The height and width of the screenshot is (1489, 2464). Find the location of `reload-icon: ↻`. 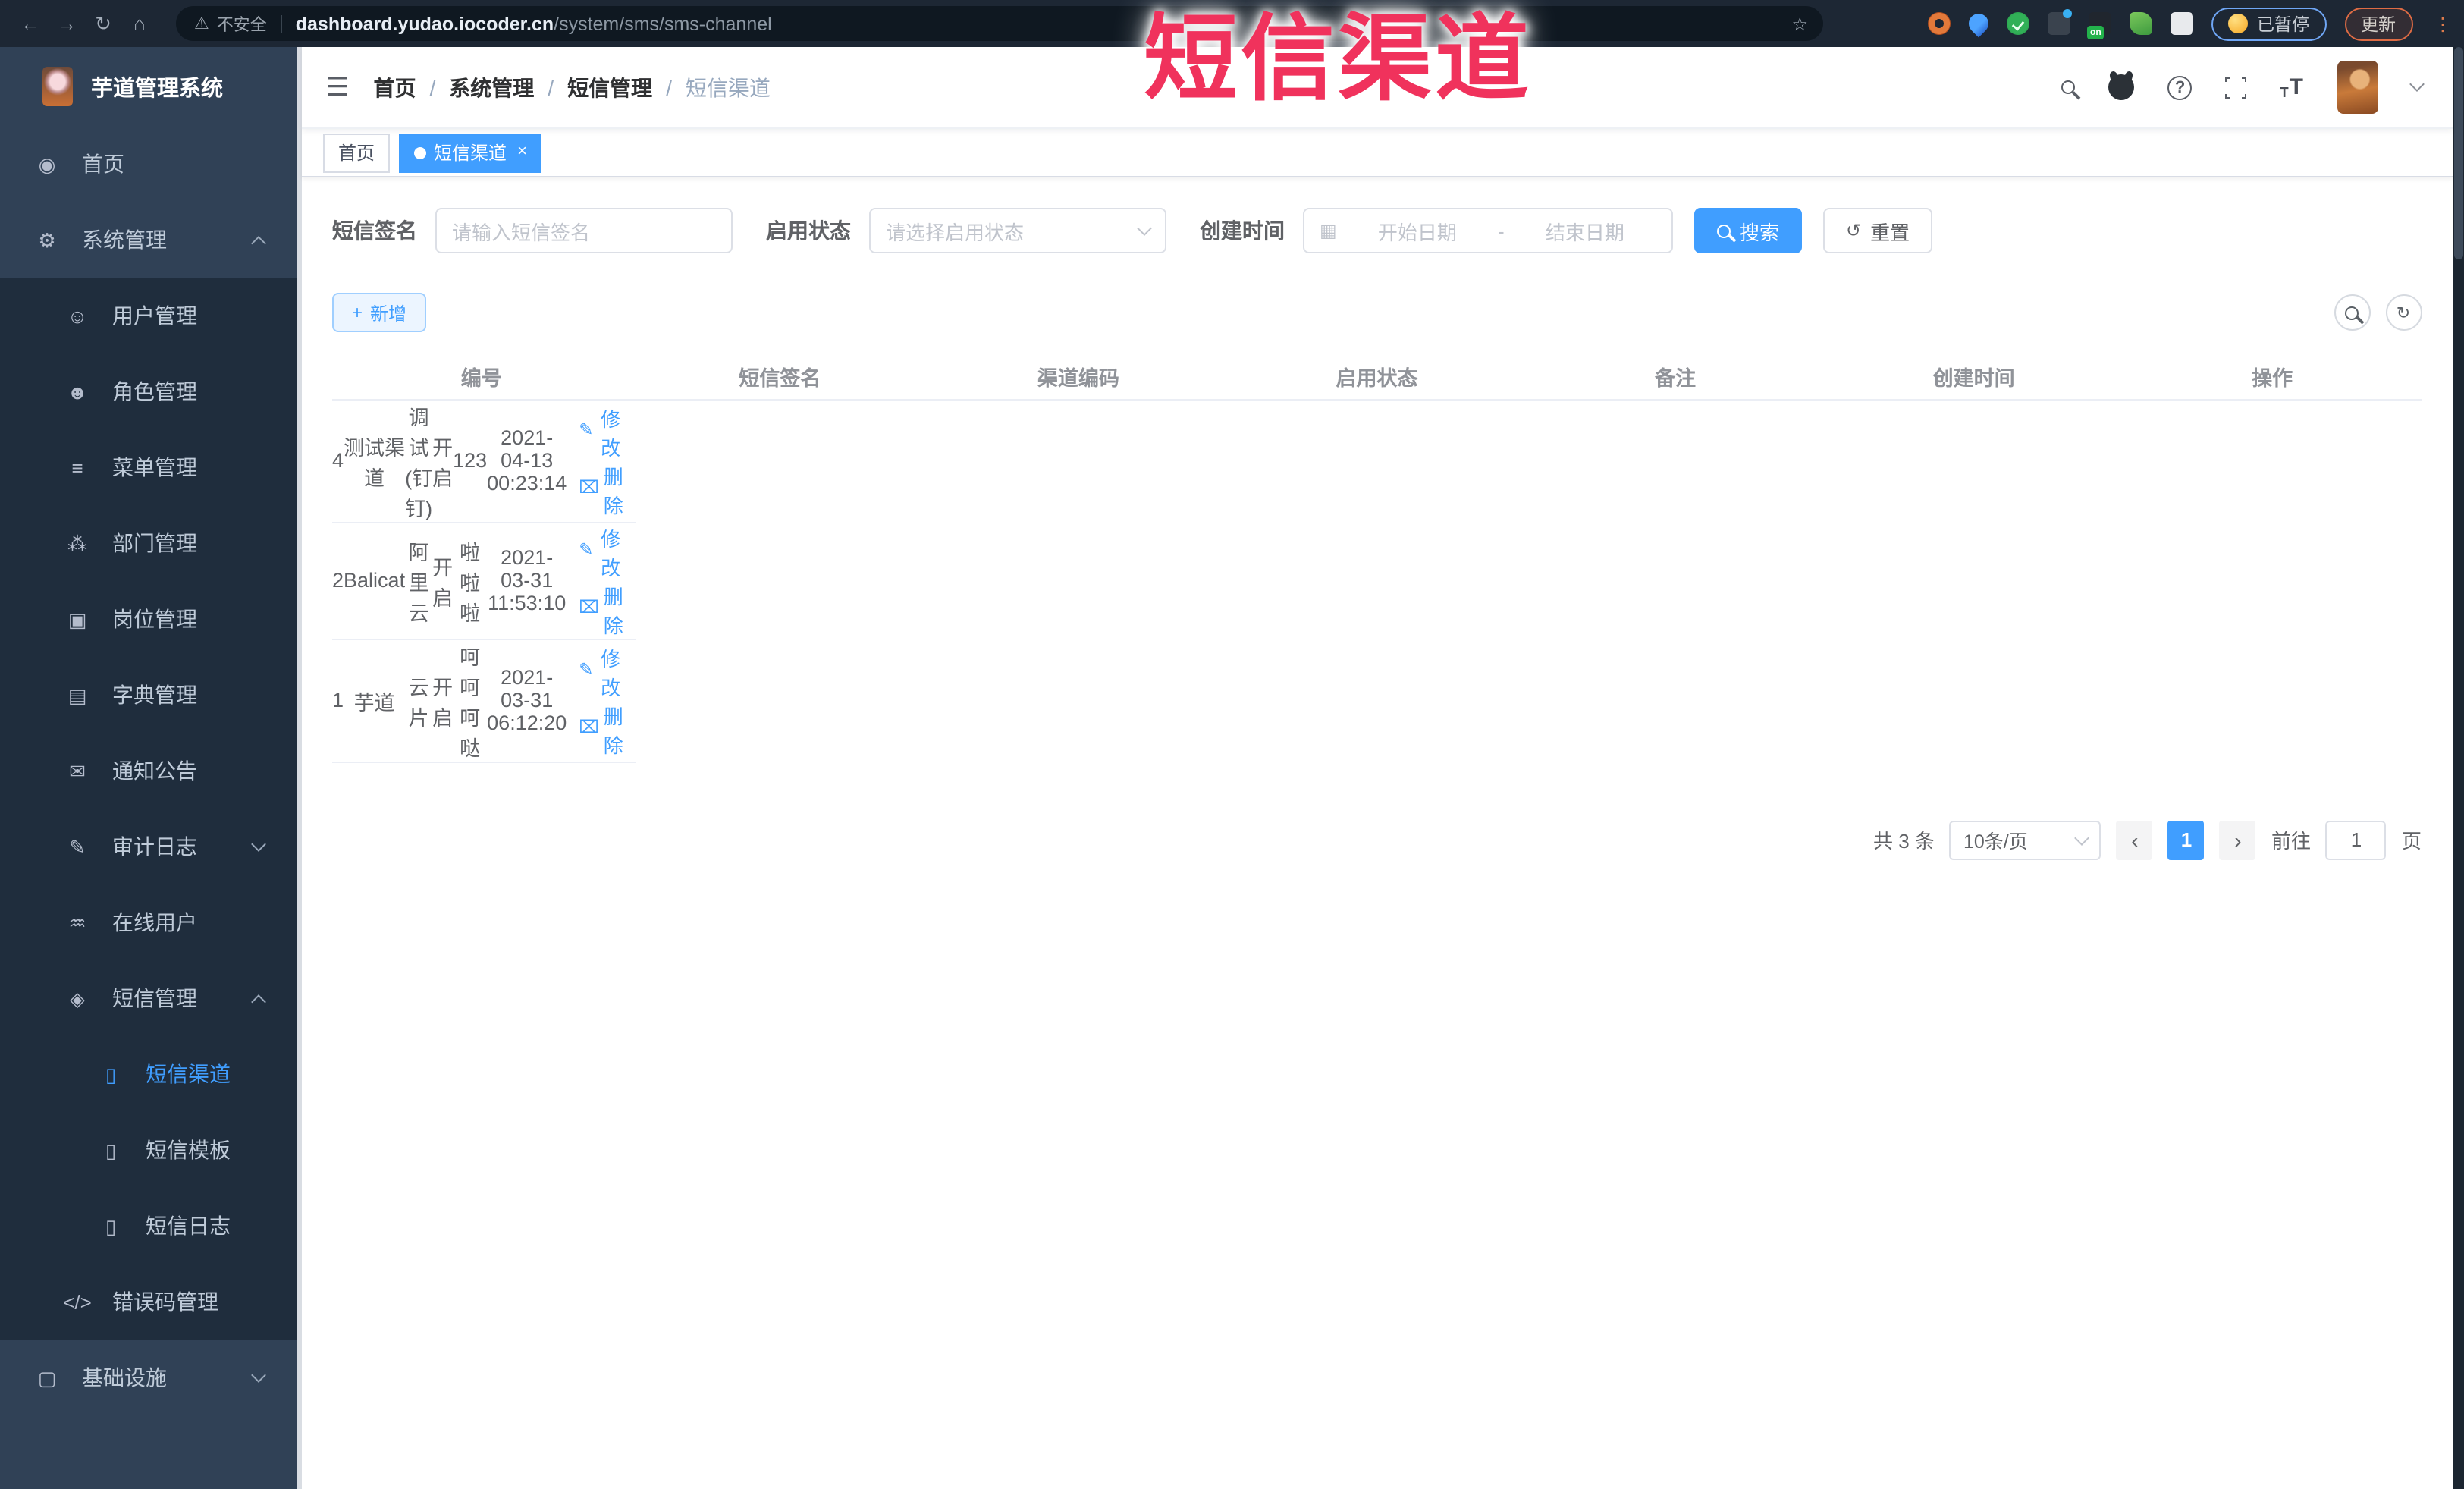

reload-icon: ↻ is located at coordinates (103, 23).